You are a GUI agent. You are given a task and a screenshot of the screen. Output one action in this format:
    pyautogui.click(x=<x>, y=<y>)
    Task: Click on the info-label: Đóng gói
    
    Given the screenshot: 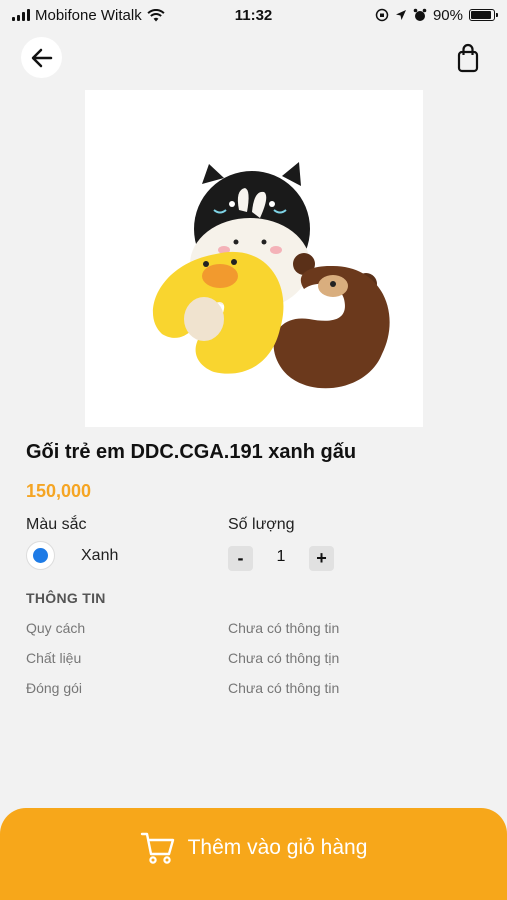 What is the action you would take?
    pyautogui.click(x=54, y=688)
    